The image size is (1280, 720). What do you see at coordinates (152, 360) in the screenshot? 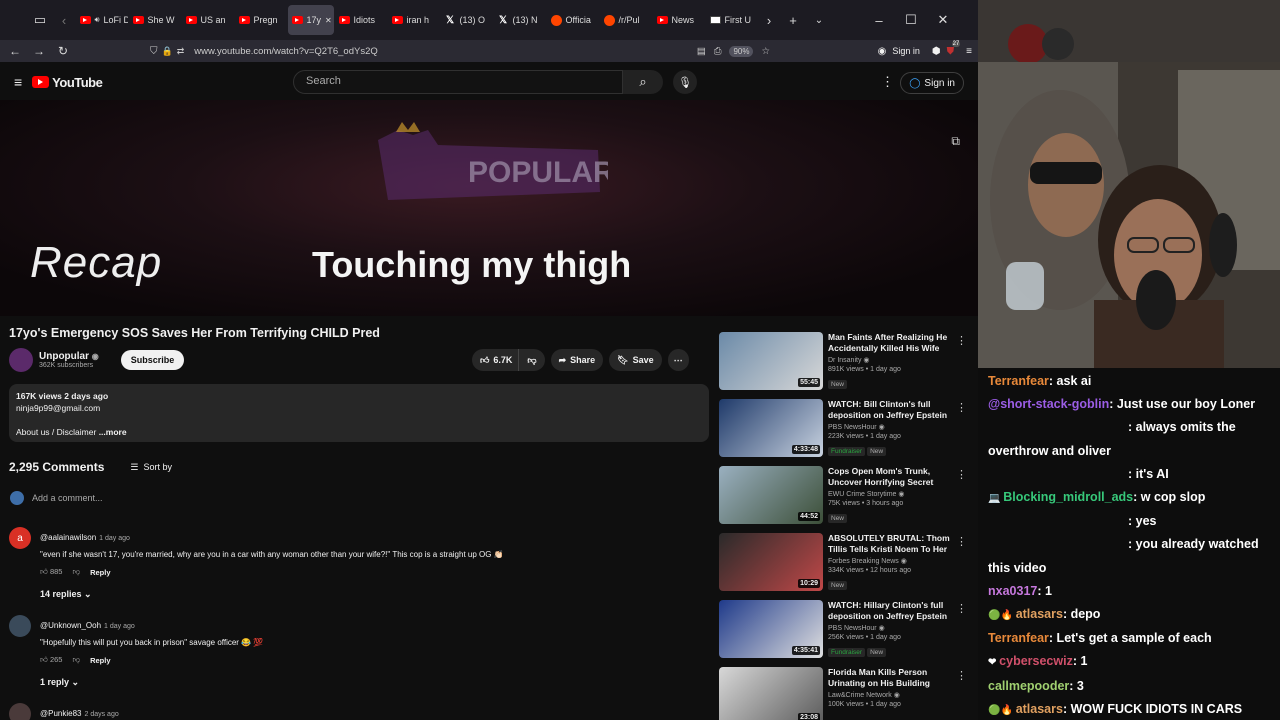
I see `subscribe-button: Subscribe` at bounding box center [152, 360].